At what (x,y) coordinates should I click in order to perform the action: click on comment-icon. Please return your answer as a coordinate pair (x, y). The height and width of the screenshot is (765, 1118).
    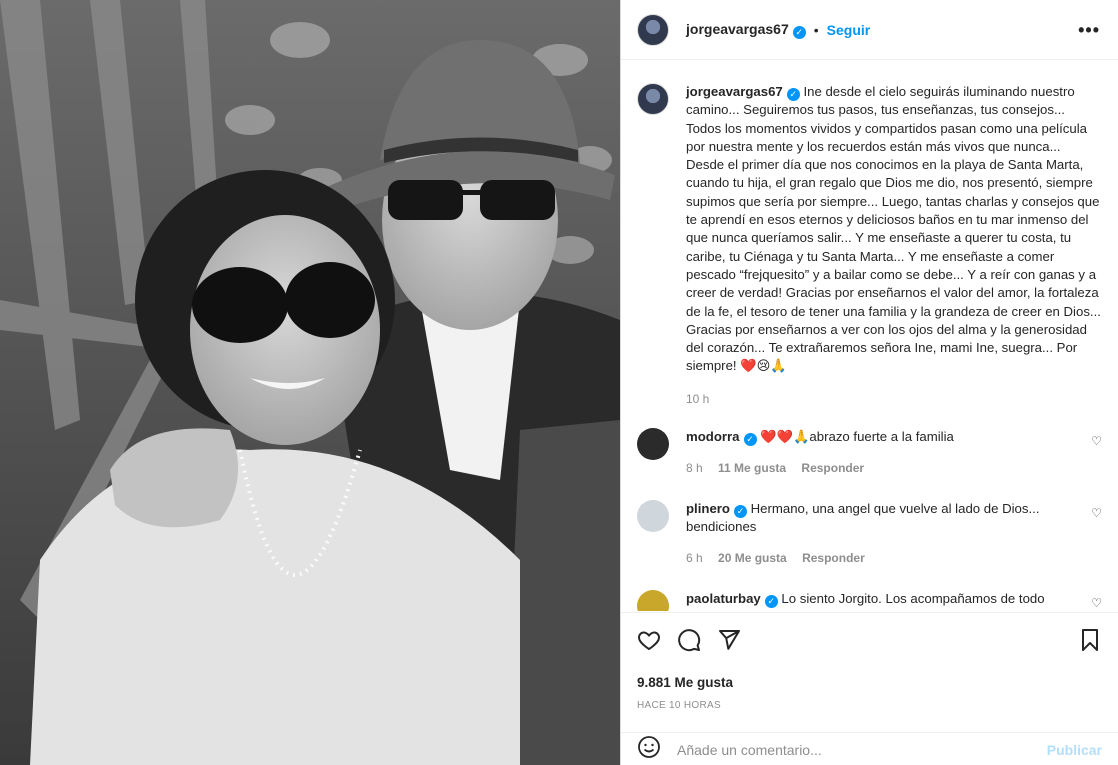
    Looking at the image, I should click on (689, 640).